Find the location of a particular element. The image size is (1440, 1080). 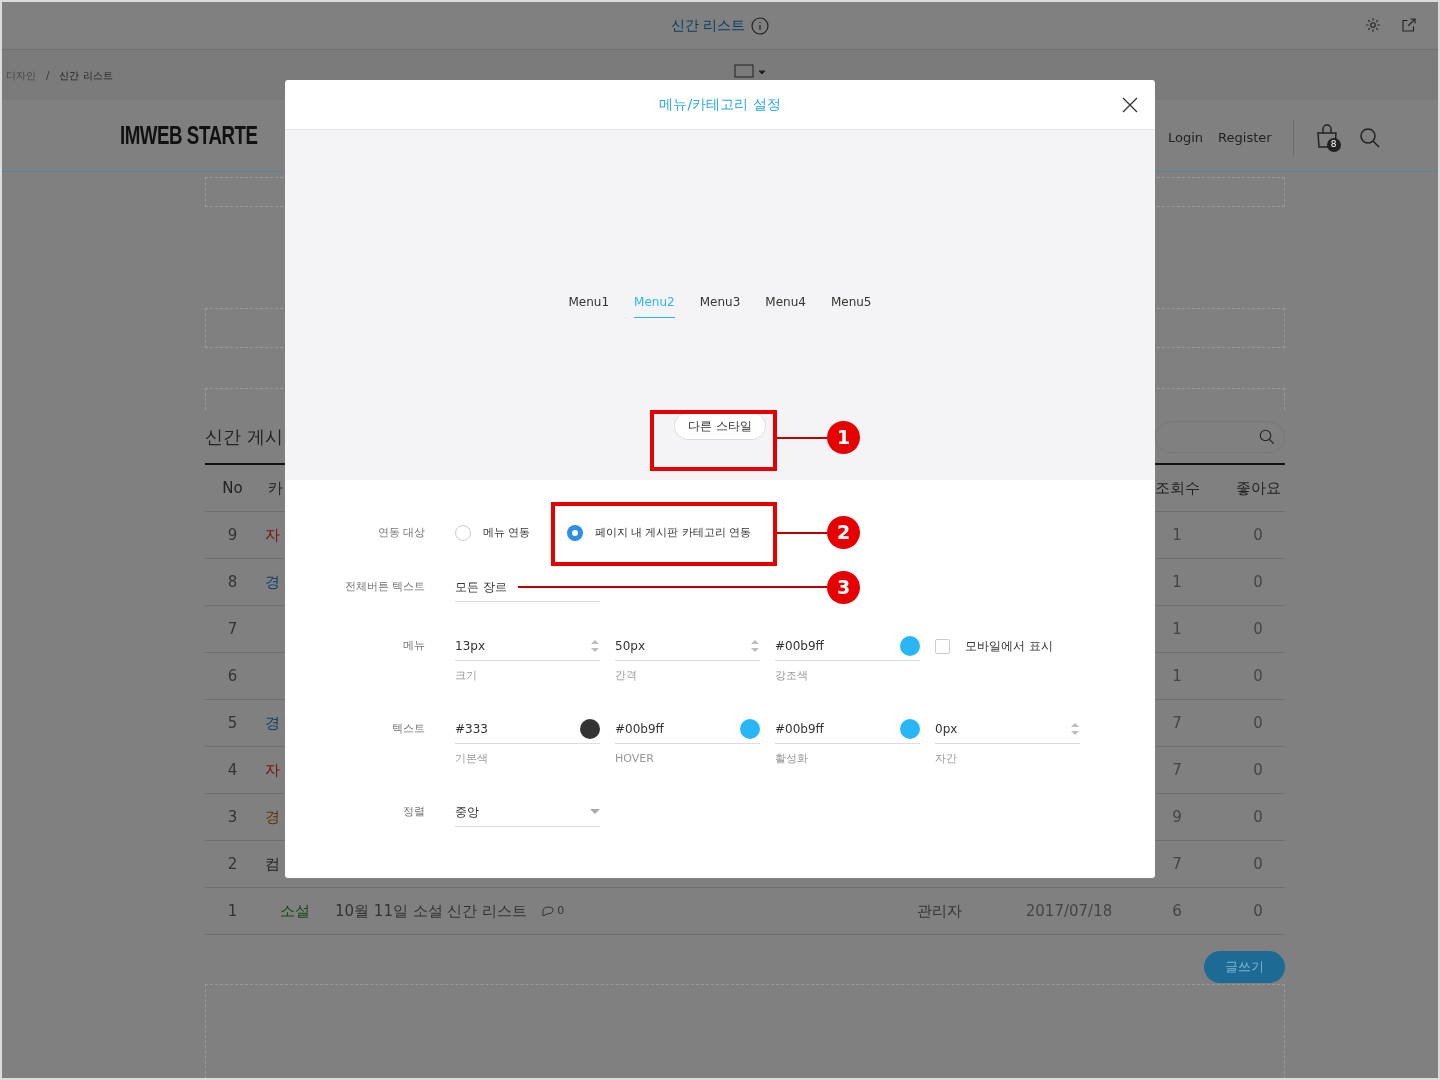

field-caption: 강조색 is located at coordinates (792, 676).